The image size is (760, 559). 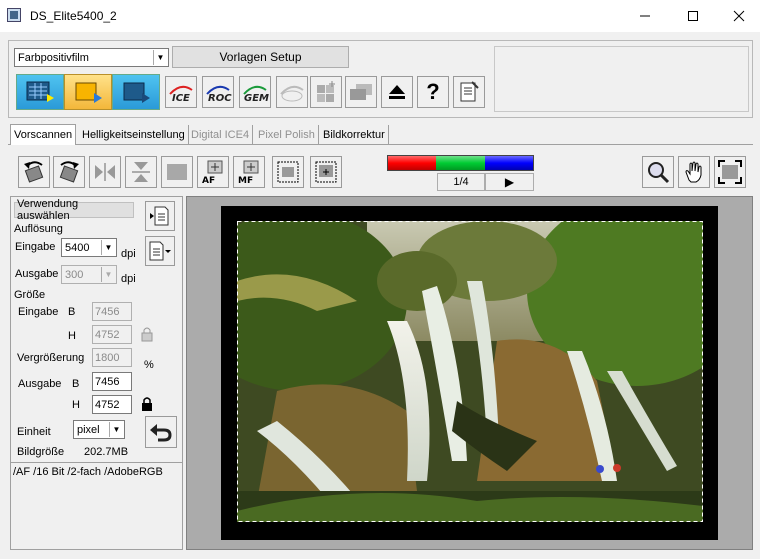 I want to click on scan-button, so click(x=136, y=92).